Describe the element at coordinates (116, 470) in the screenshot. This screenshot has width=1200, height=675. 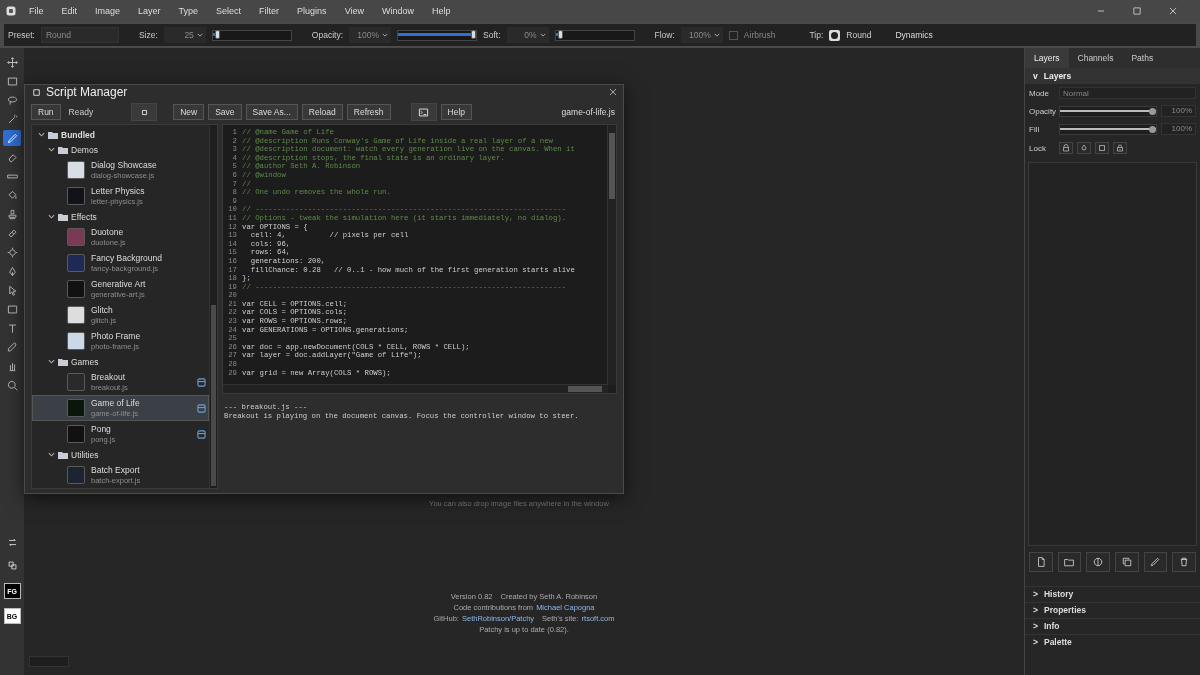
I see `script-title: Batch Export` at that location.